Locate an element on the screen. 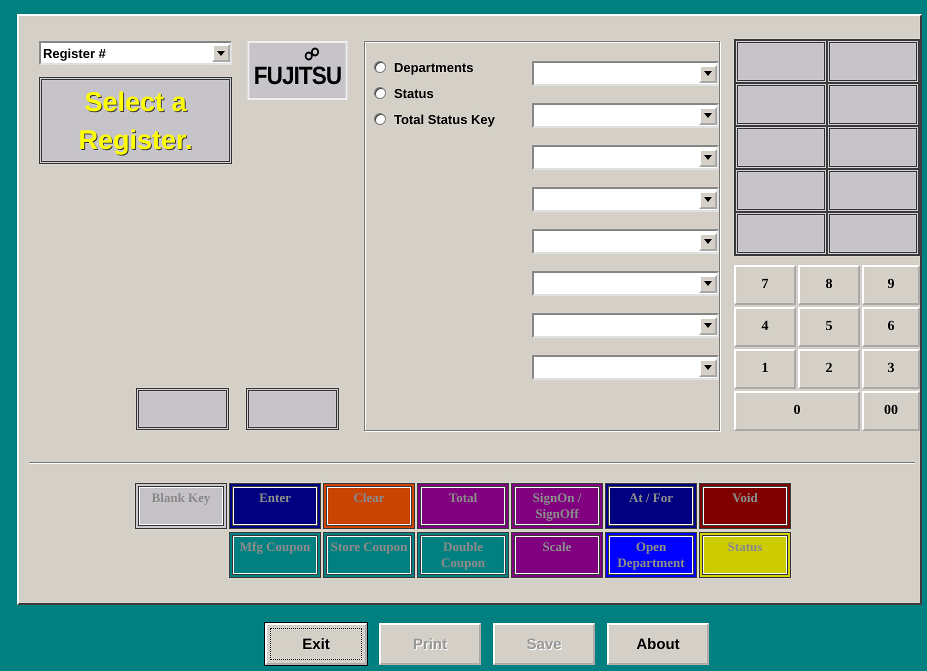  mode-radio: Departments is located at coordinates (453, 67).